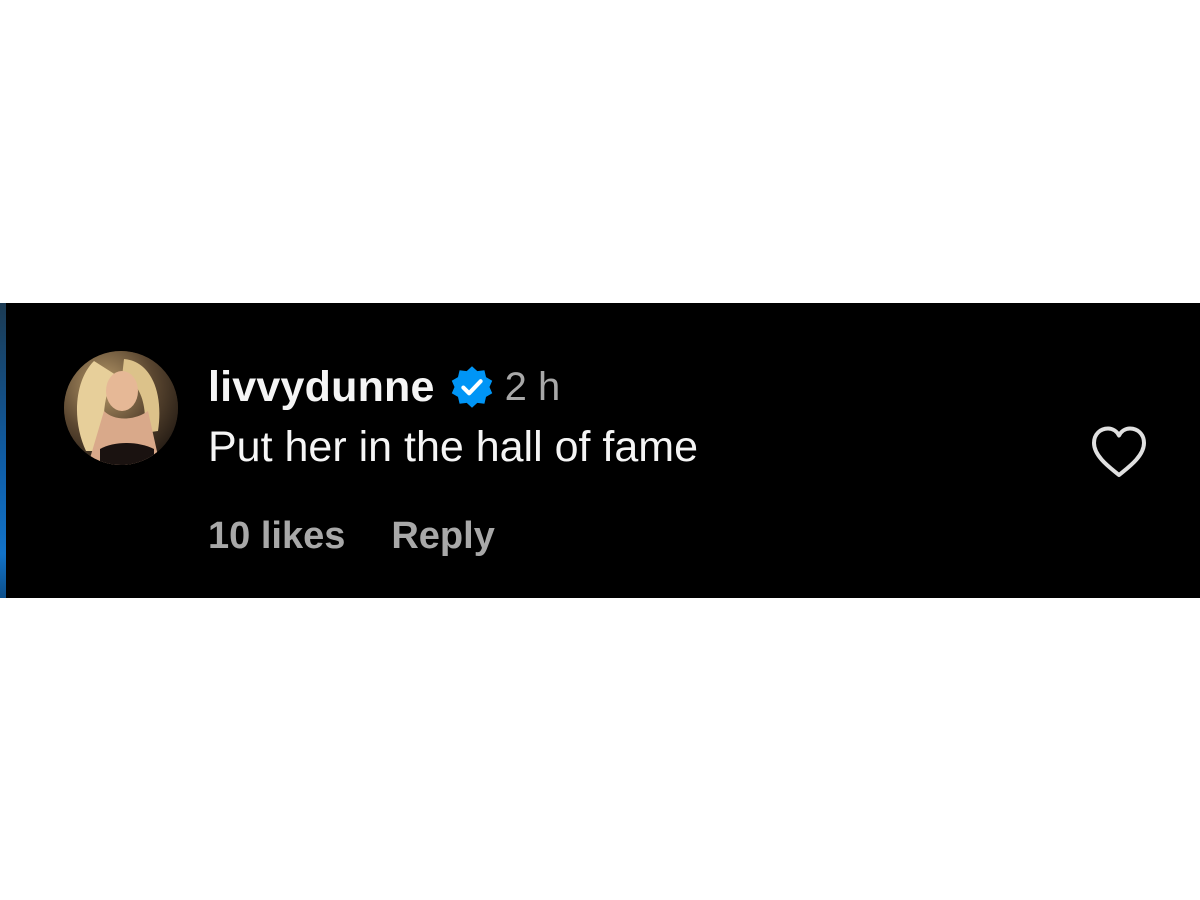 The height and width of the screenshot is (900, 1200). I want to click on avatar, so click(121, 408).